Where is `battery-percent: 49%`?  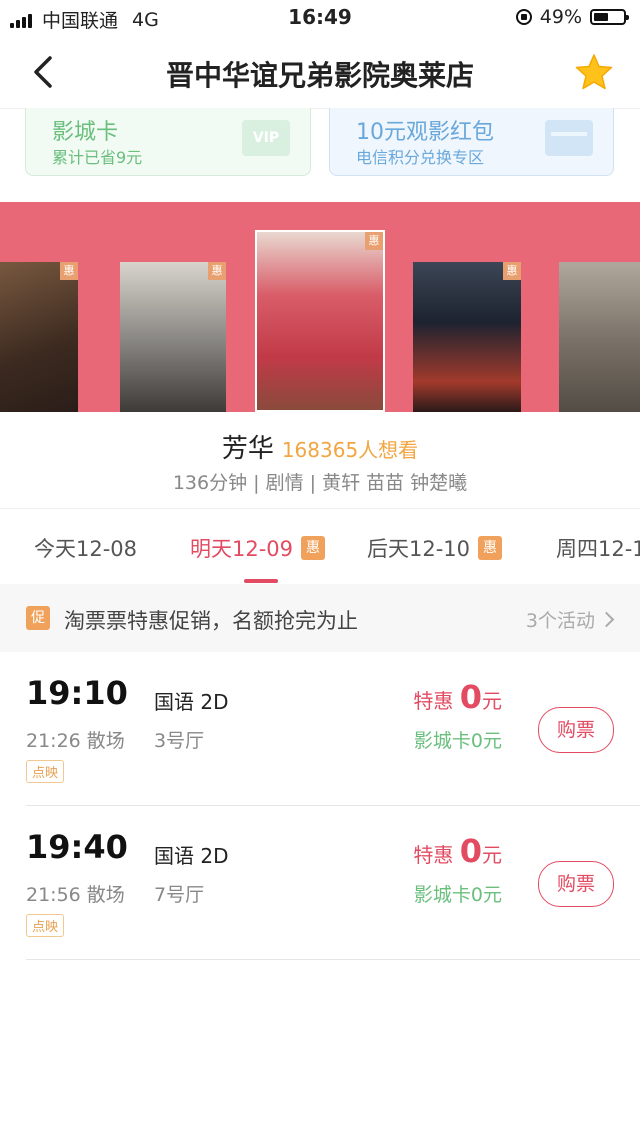 battery-percent: 49% is located at coordinates (560, 17).